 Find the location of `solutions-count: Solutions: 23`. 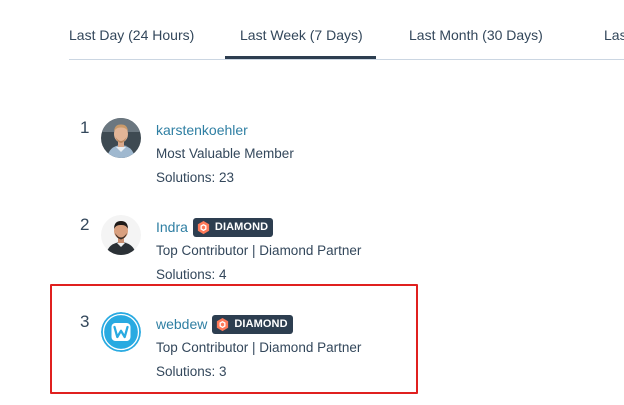

solutions-count: Solutions: 23 is located at coordinates (195, 177).